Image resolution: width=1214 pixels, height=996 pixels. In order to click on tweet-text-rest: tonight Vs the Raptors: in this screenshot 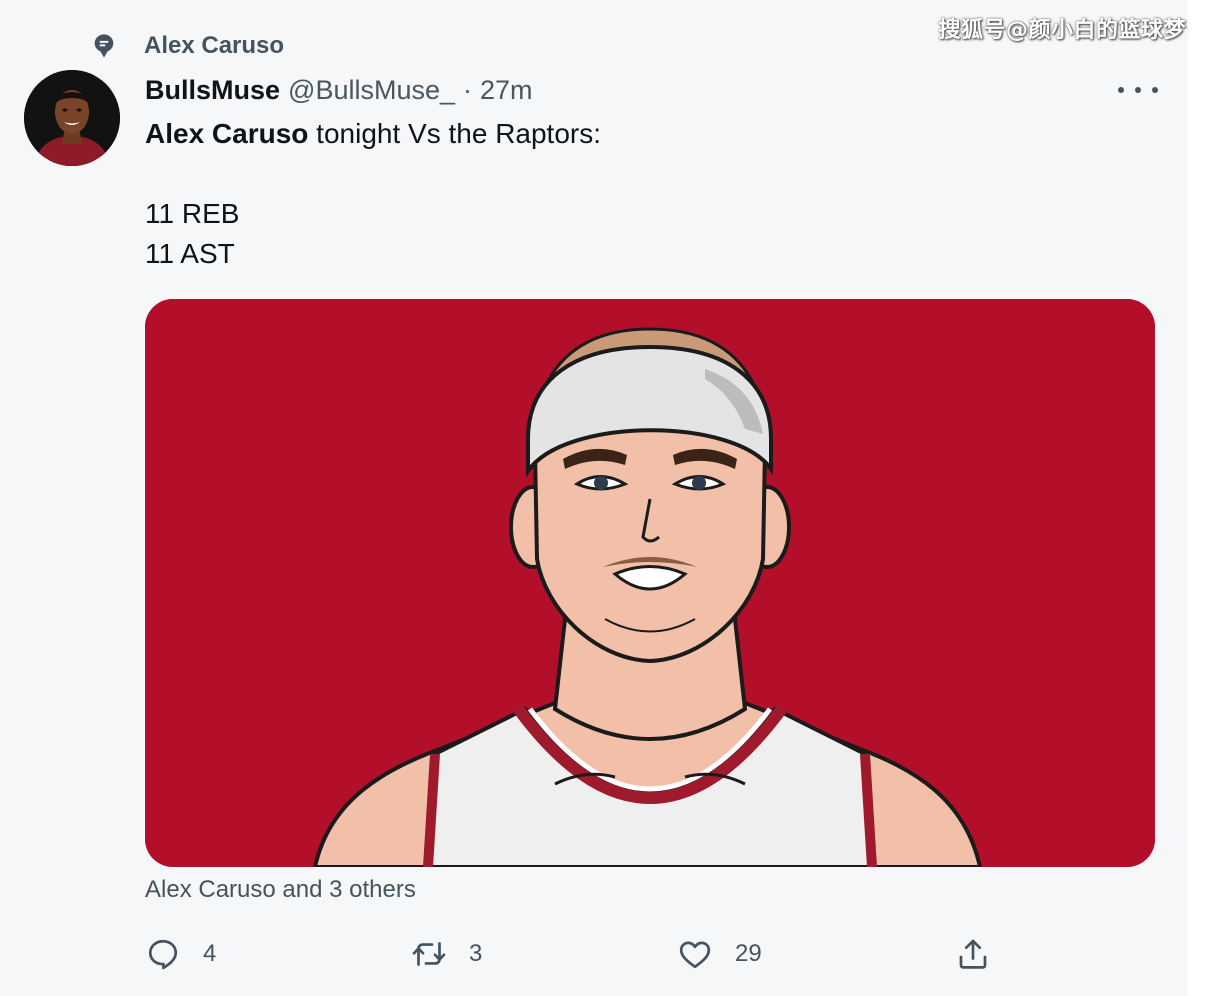, I will do `click(455, 133)`.